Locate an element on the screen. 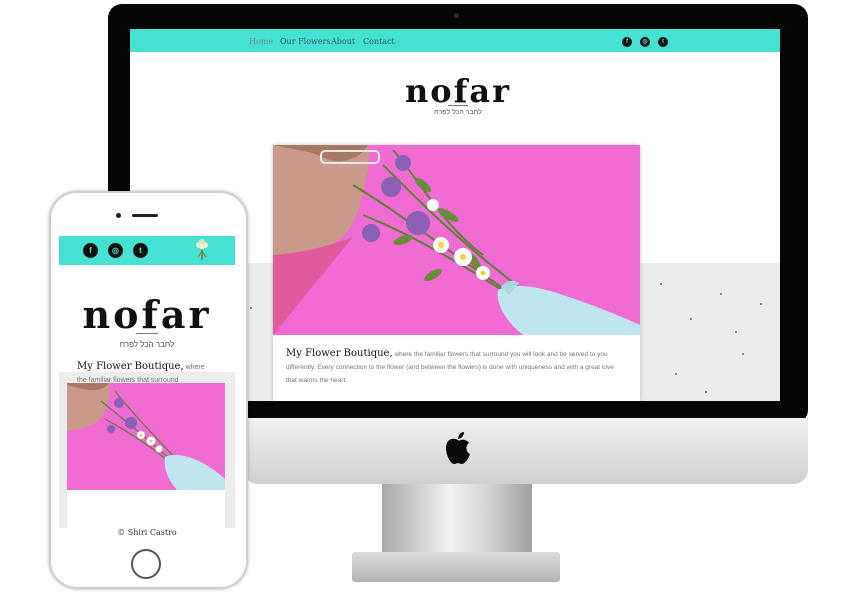 This screenshot has height=600, width=864. mobile-intro-heading: My Flower Boutique, is located at coordinates (130, 366).